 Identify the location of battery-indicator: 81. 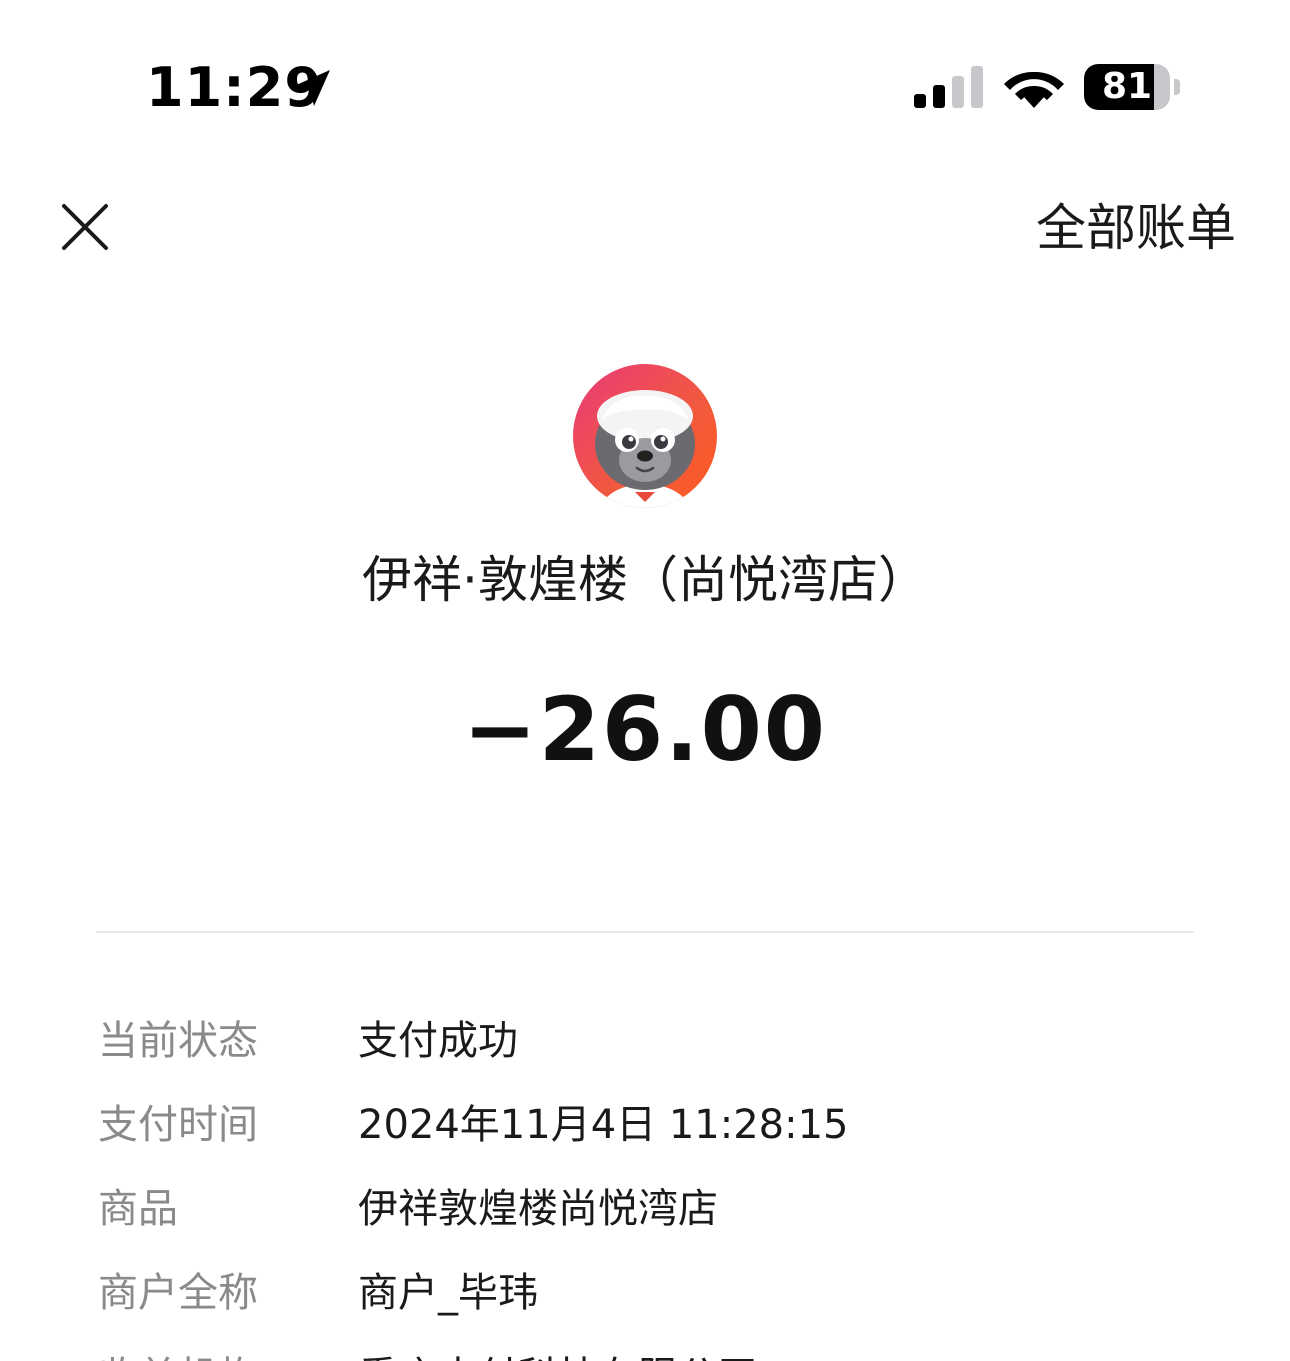
(1132, 87).